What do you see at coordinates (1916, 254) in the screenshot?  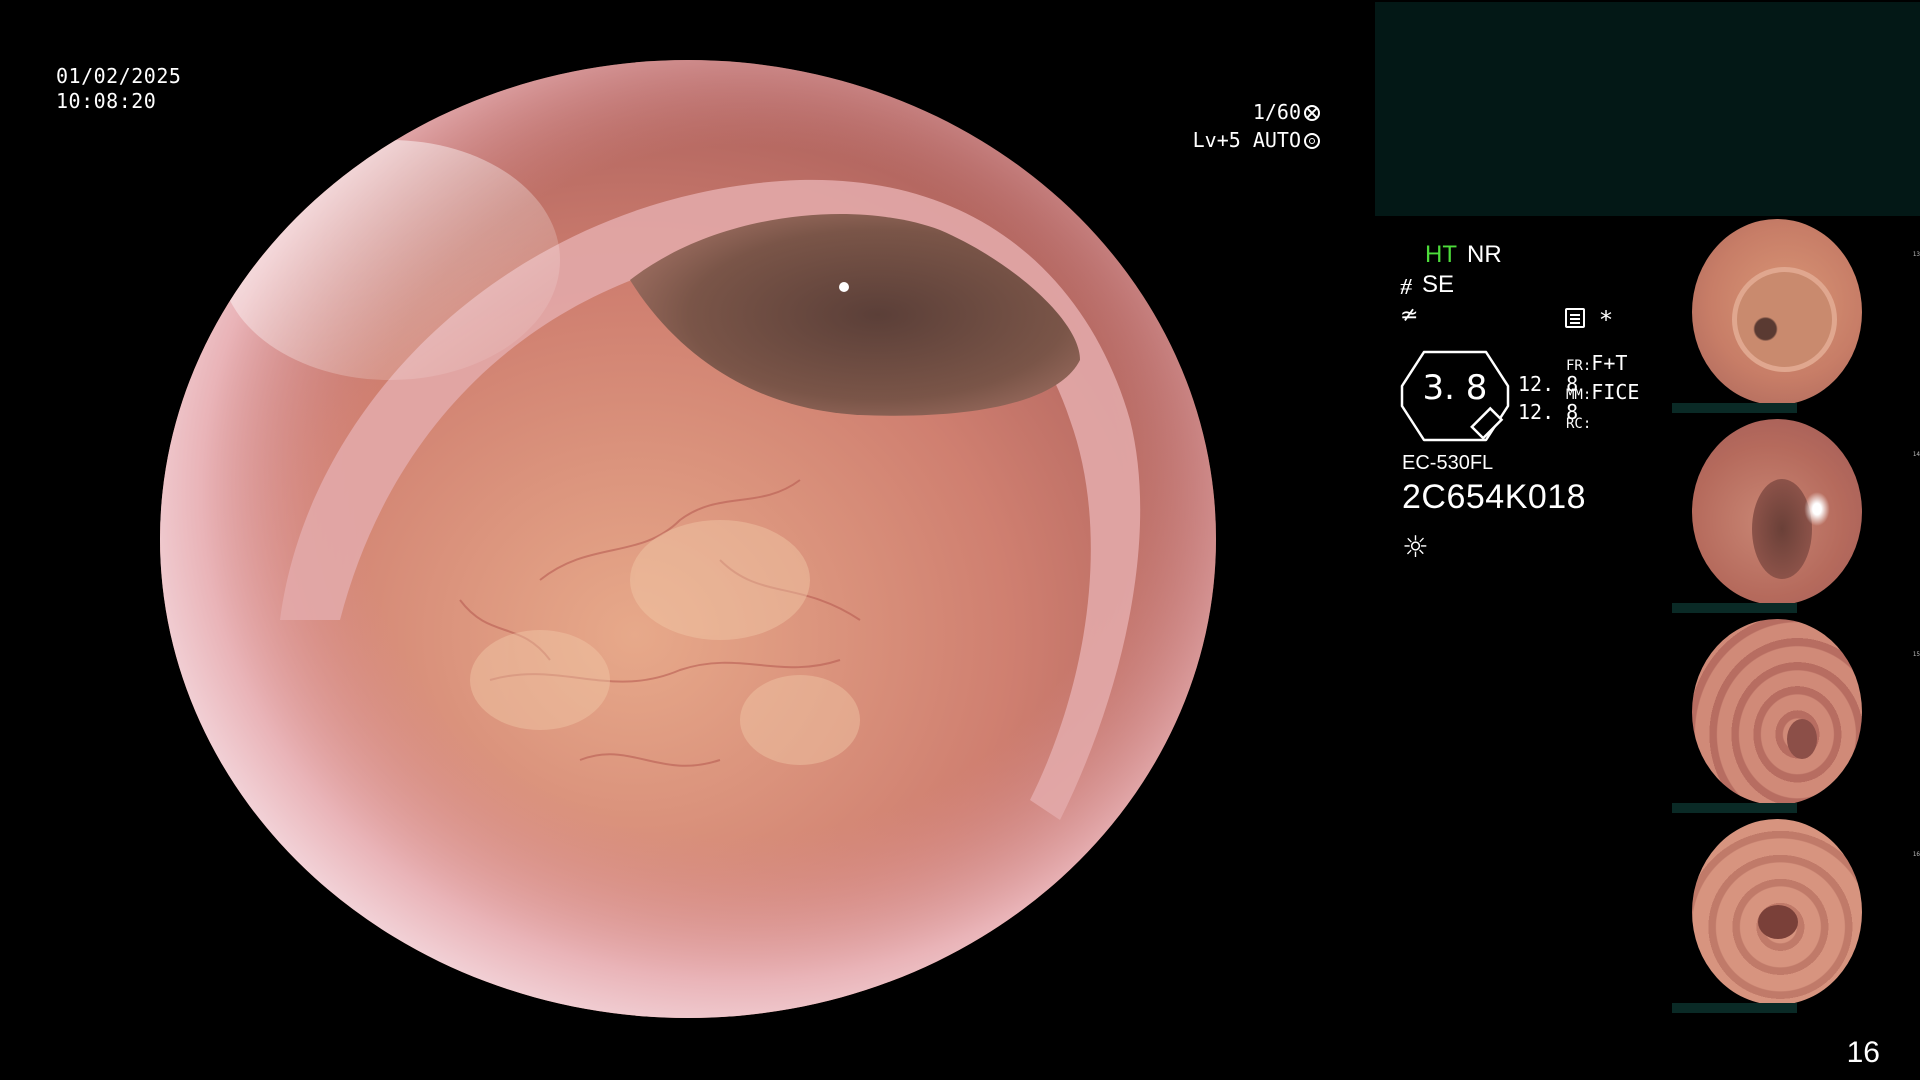 I see `thumbnail-tag: 13` at bounding box center [1916, 254].